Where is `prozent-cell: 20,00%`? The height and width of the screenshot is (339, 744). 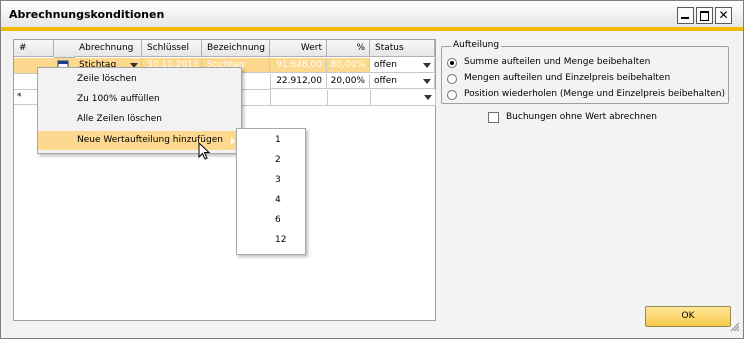
prozent-cell: 20,00% is located at coordinates (348, 81).